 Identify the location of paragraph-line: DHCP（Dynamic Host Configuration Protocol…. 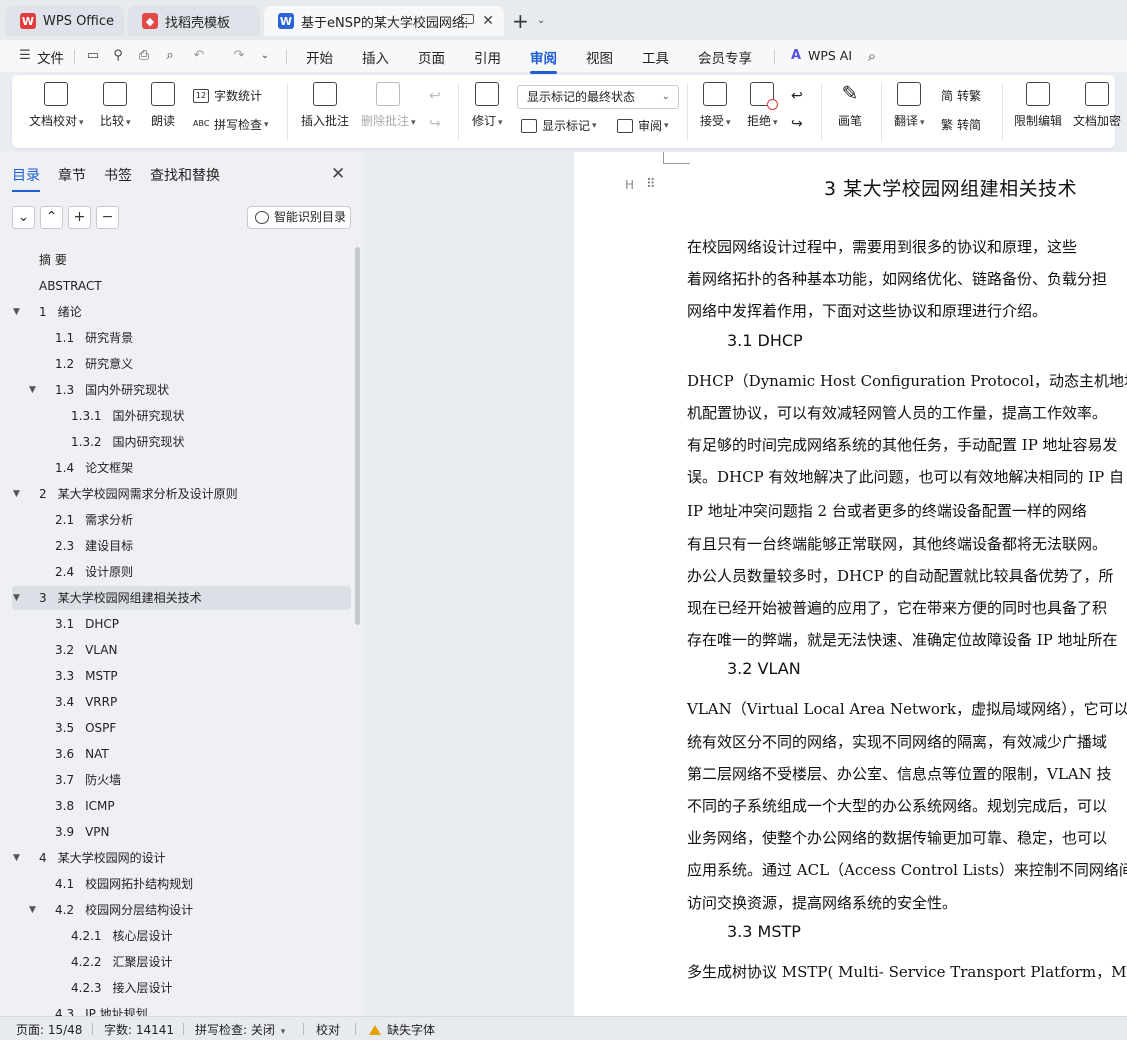
(907, 380).